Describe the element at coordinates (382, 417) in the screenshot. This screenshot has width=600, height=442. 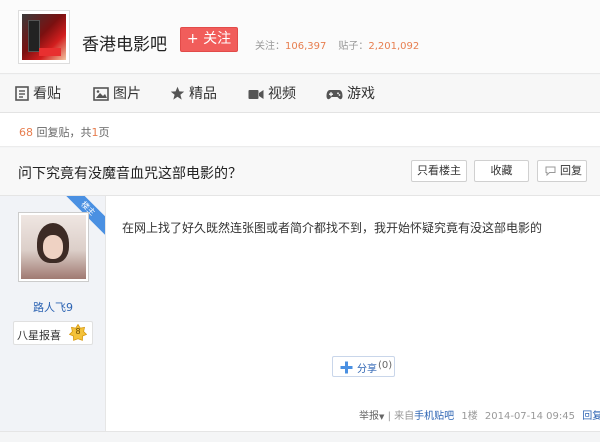
I see `caret-down-icon: ▼` at that location.